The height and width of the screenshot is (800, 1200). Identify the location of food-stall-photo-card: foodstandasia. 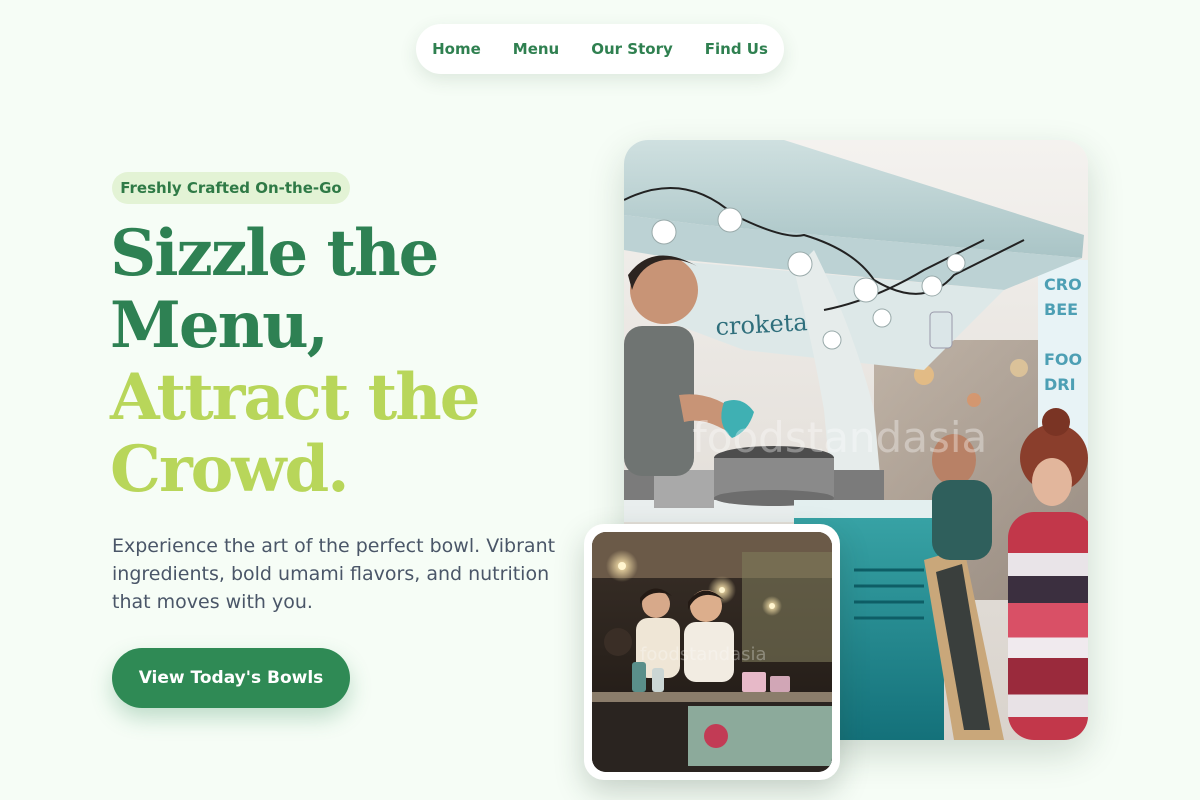
(712, 652).